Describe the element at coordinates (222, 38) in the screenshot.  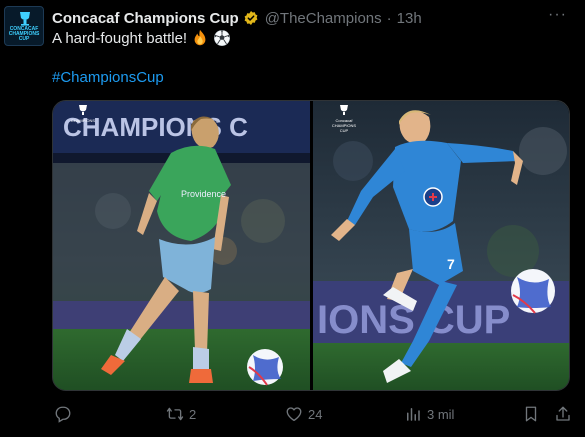
I see `soccer-ball-emoji-icon` at that location.